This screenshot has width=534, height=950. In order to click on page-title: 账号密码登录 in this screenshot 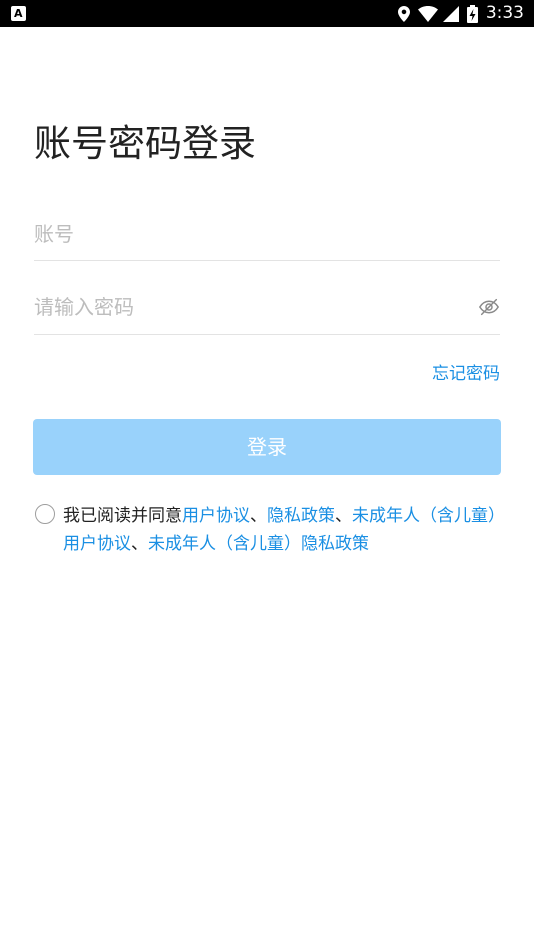, I will do `click(145, 143)`.